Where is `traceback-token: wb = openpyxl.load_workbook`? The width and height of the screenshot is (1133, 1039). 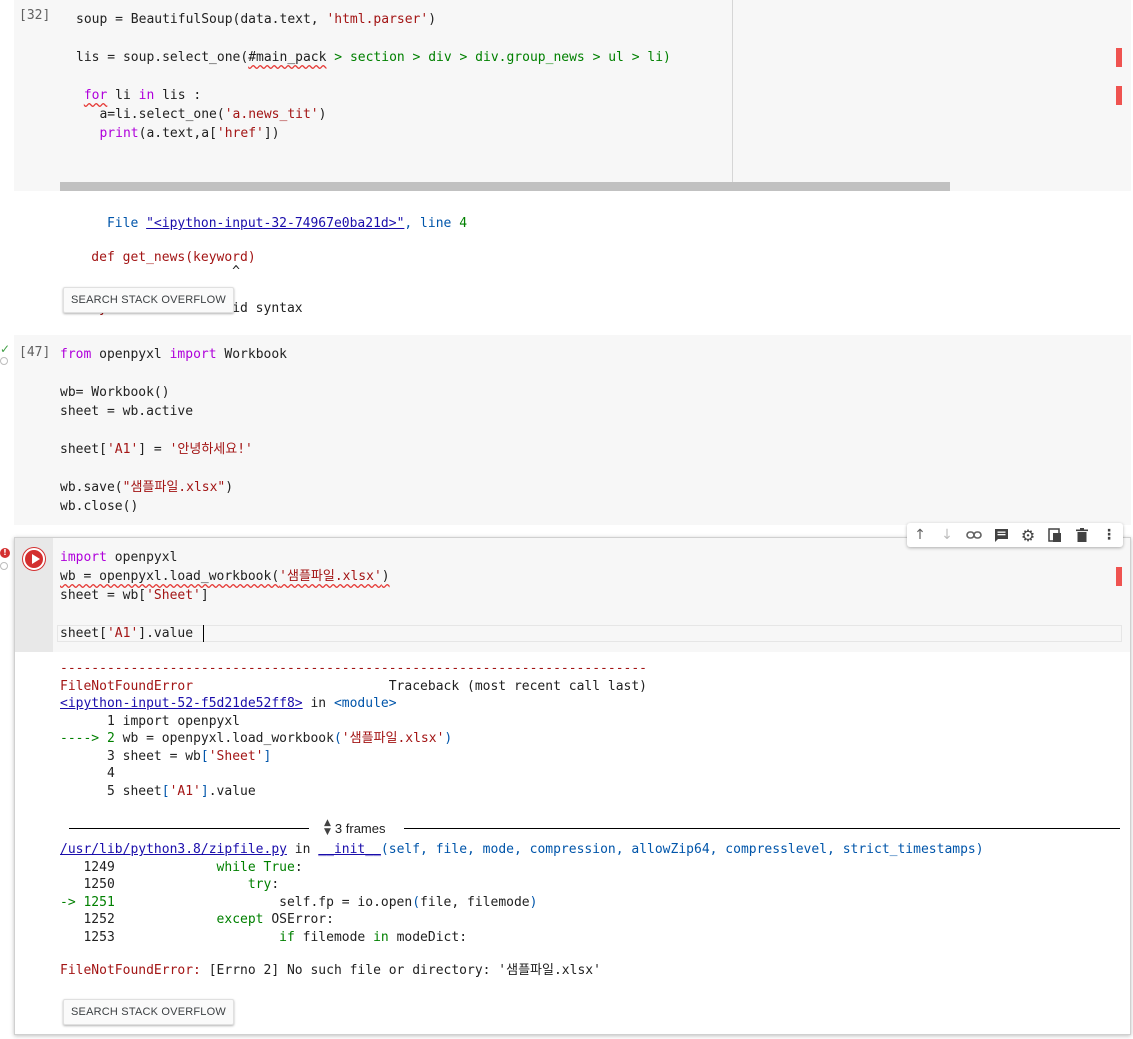 traceback-token: wb = openpyxl.load_workbook is located at coordinates (228, 738).